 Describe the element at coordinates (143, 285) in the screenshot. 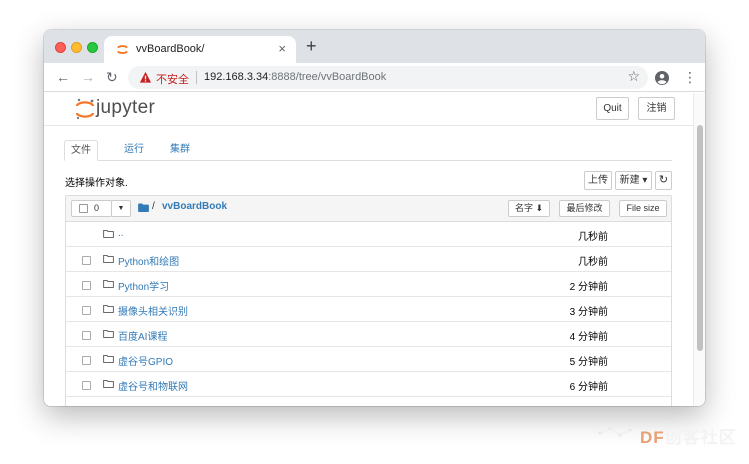

I see `file-name: Python学习` at that location.